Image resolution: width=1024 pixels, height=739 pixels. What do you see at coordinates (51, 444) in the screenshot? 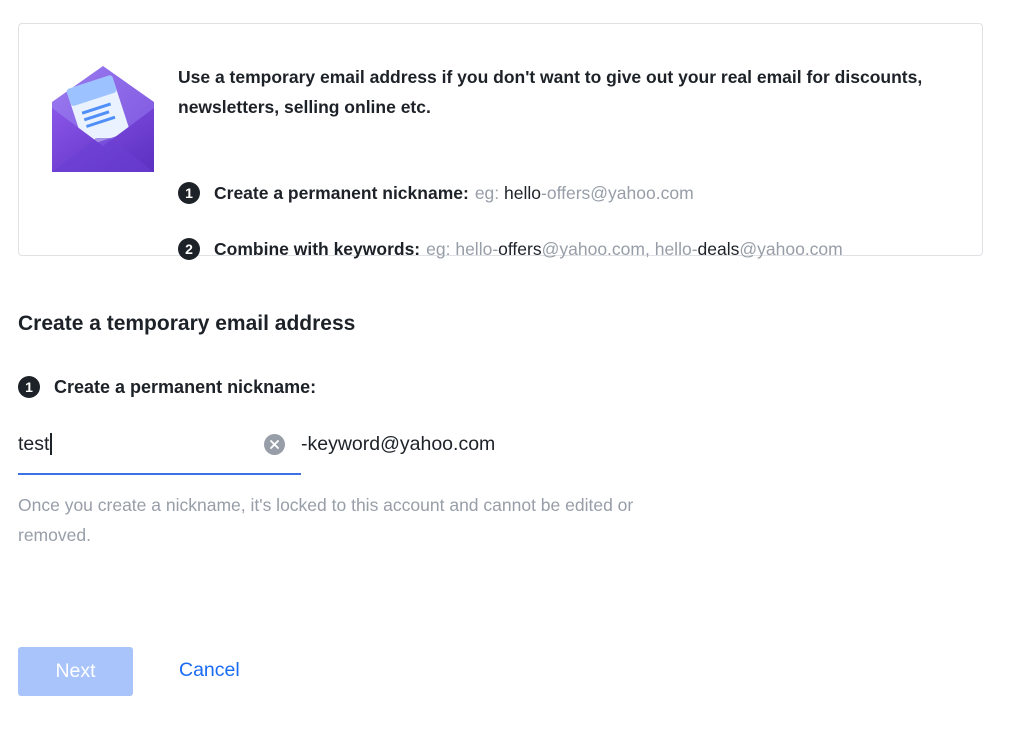
I see `text-caret` at bounding box center [51, 444].